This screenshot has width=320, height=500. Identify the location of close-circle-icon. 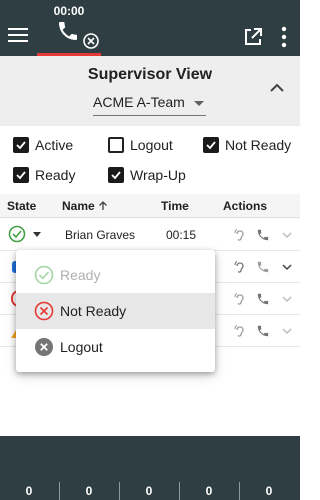
(91, 41).